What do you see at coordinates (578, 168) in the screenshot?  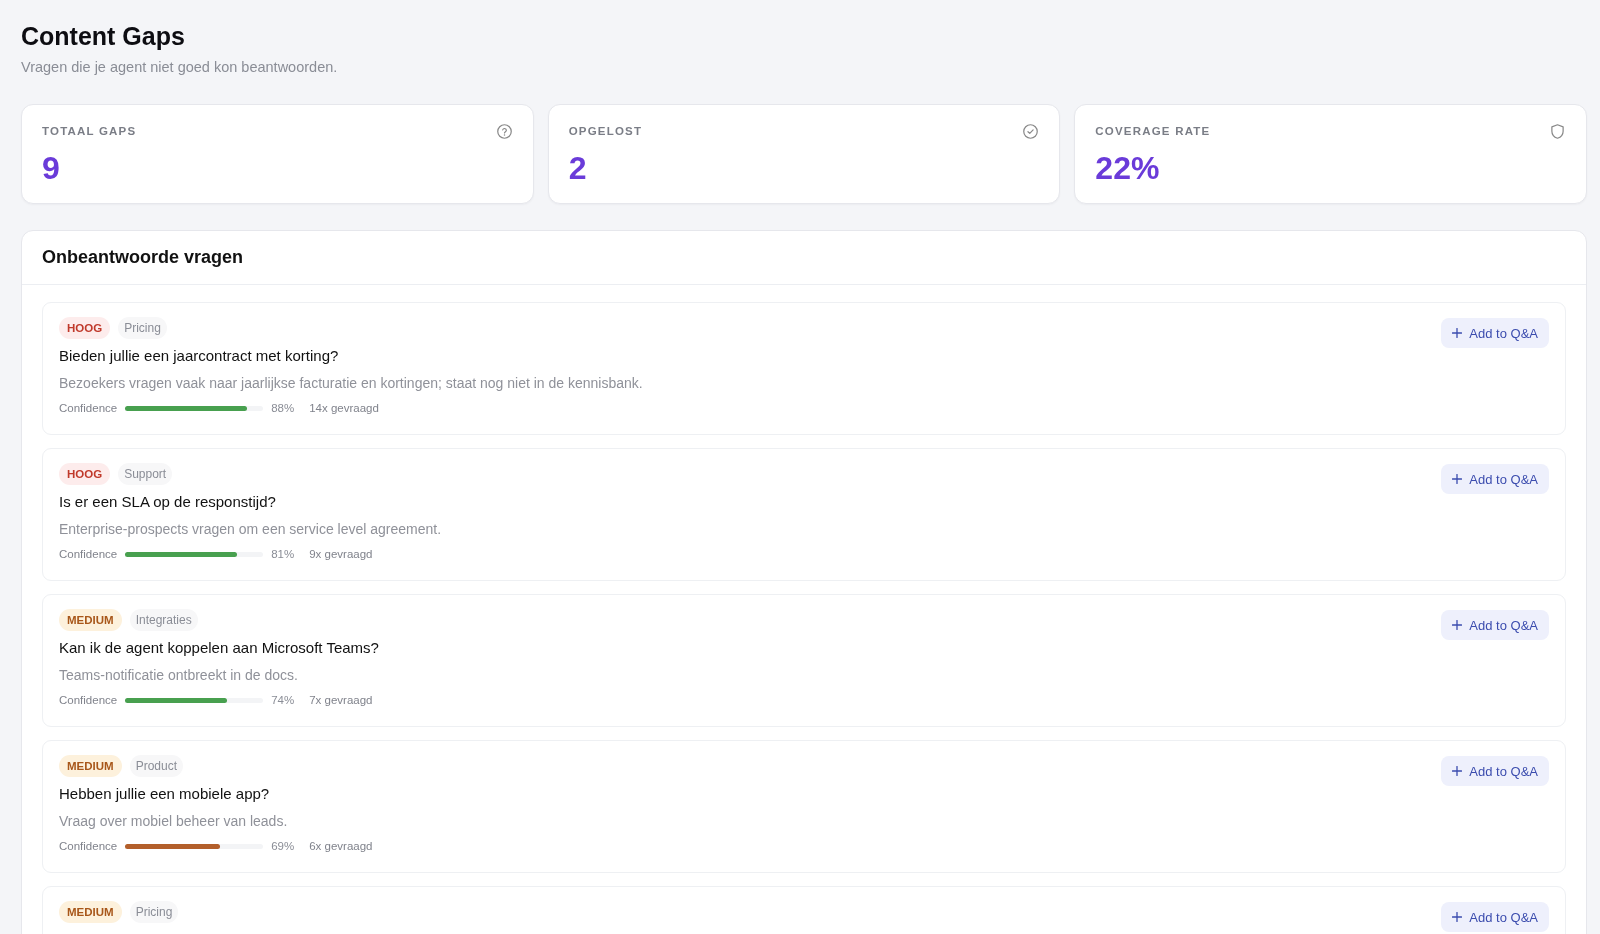 I see `stat-value: 2` at bounding box center [578, 168].